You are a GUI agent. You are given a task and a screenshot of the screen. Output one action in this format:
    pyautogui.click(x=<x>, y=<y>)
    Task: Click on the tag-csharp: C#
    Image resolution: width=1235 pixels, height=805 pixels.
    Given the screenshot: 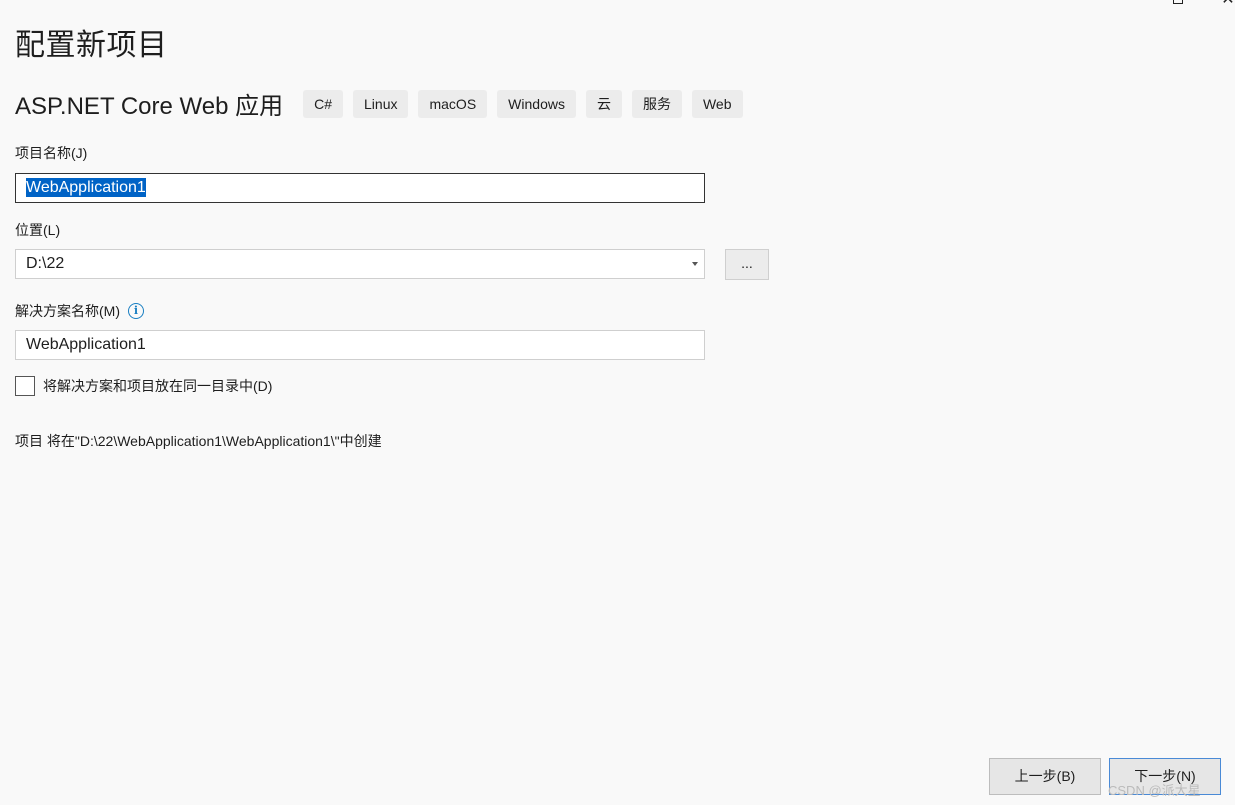 What is the action you would take?
    pyautogui.click(x=323, y=103)
    